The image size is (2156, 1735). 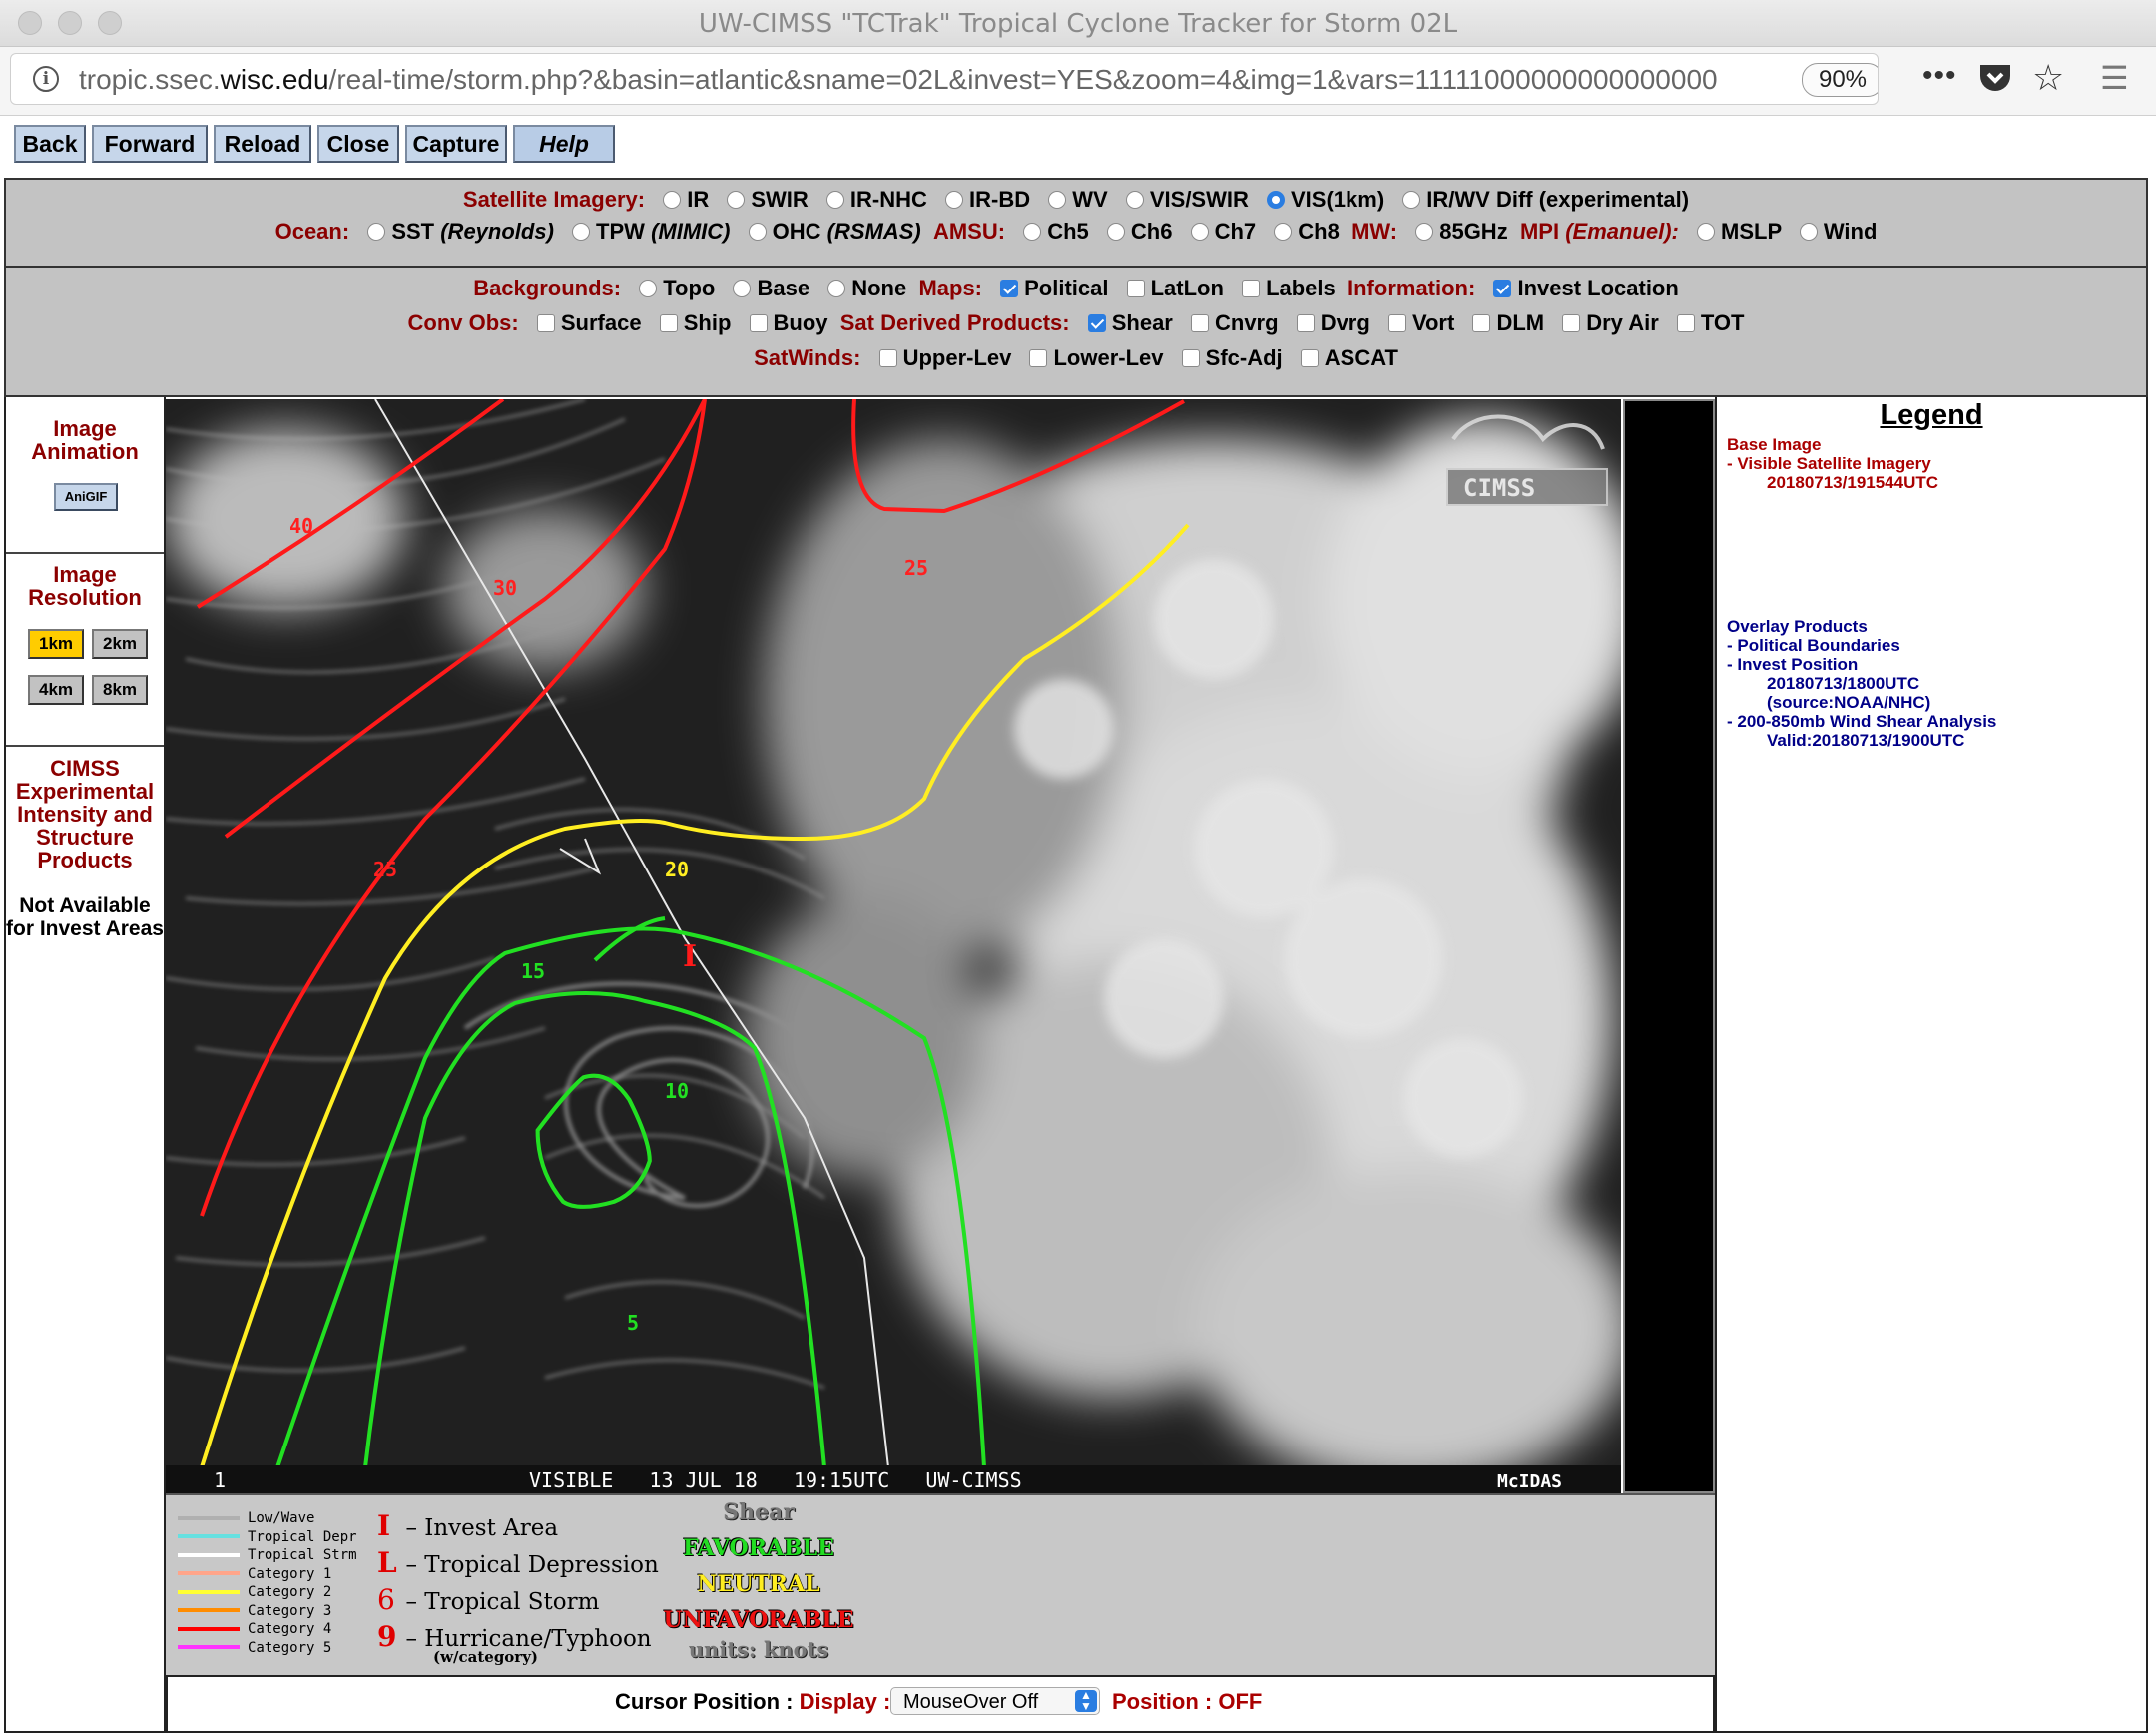 I want to click on reload-button: Reload, so click(x=262, y=144).